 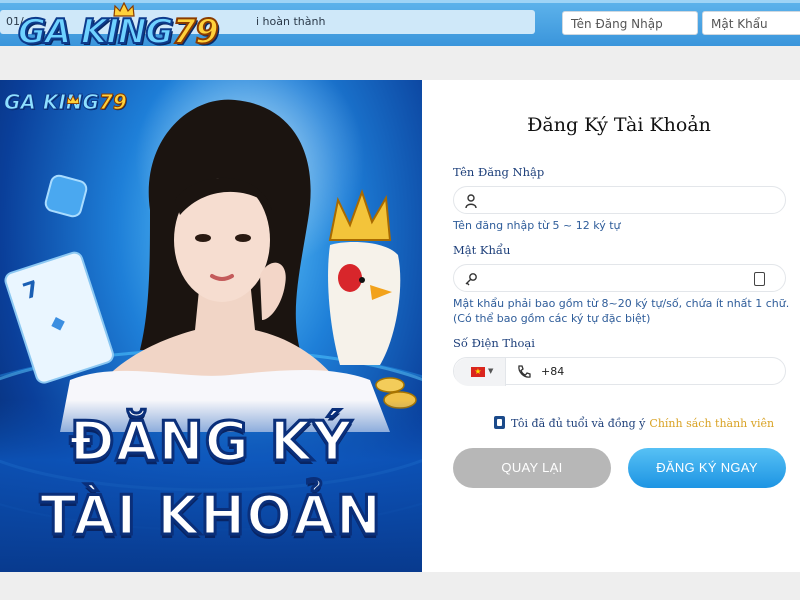 What do you see at coordinates (630, 23) in the screenshot?
I see `header-username-input: Tên Đăng Nhập` at bounding box center [630, 23].